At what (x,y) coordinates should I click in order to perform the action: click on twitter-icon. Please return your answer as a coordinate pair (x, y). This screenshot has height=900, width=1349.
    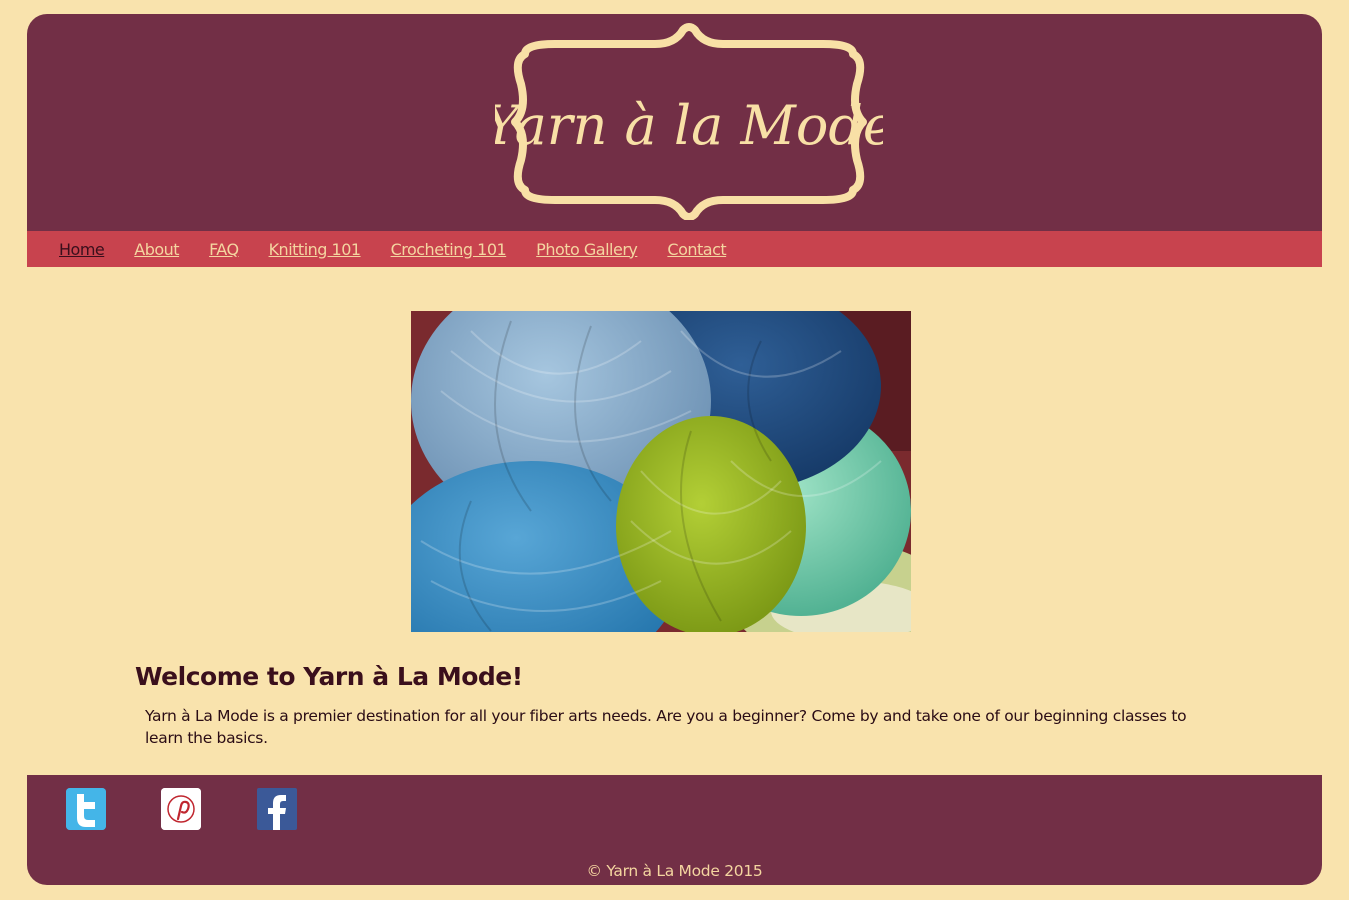
    Looking at the image, I should click on (86, 809).